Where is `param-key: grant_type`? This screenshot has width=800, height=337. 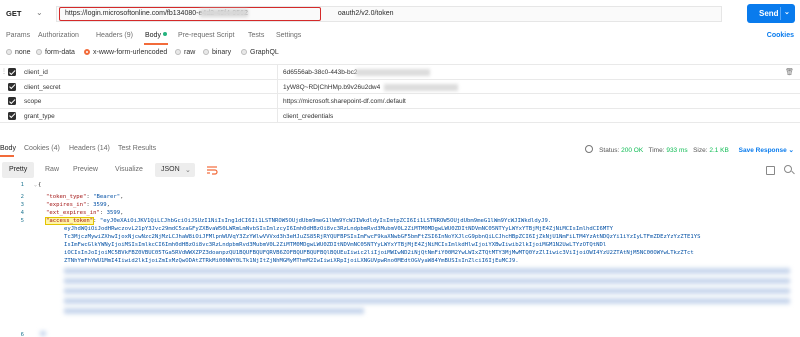 param-key: grant_type is located at coordinates (39, 116).